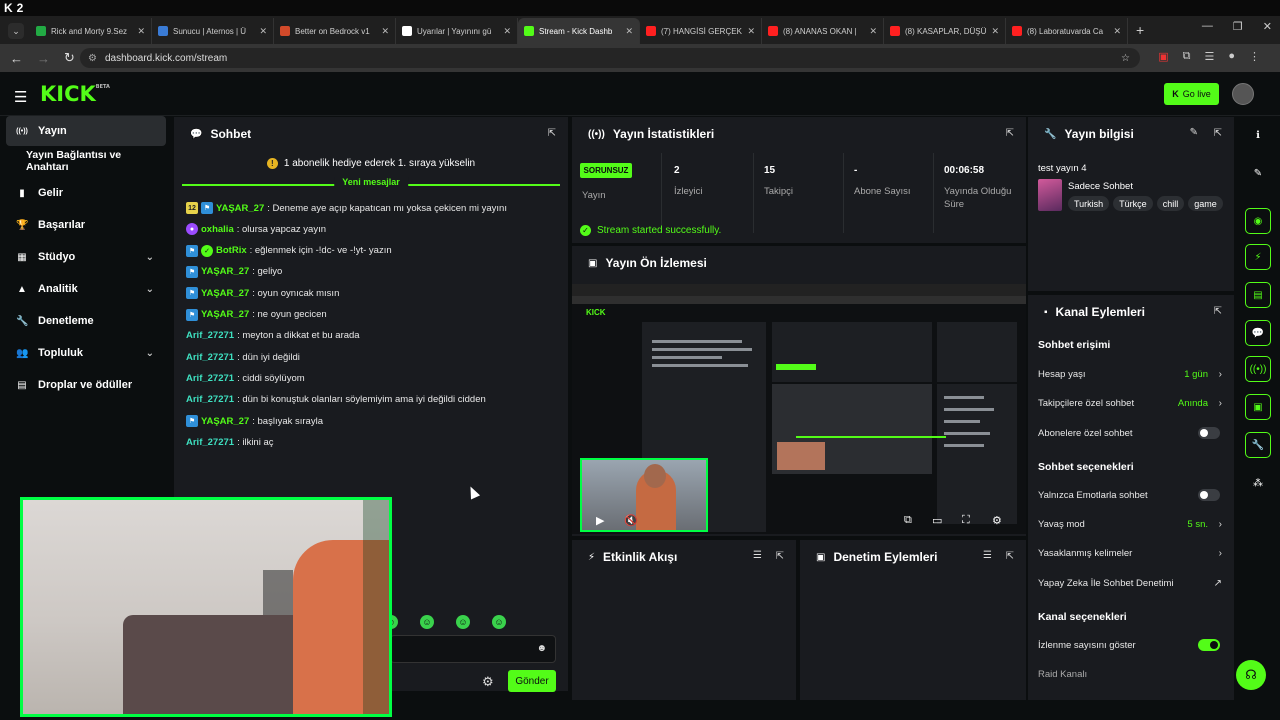 This screenshot has height=720, width=1280. What do you see at coordinates (1205, 203) in the screenshot?
I see `tag-chip: game` at bounding box center [1205, 203].